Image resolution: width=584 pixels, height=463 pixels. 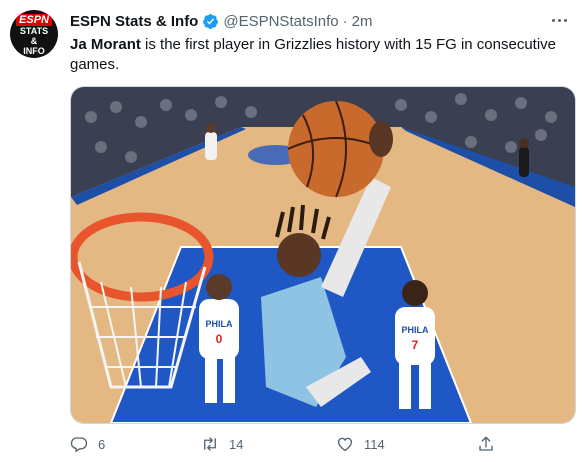 I want to click on avatar: ESPN STATS & INFO, so click(x=34, y=34).